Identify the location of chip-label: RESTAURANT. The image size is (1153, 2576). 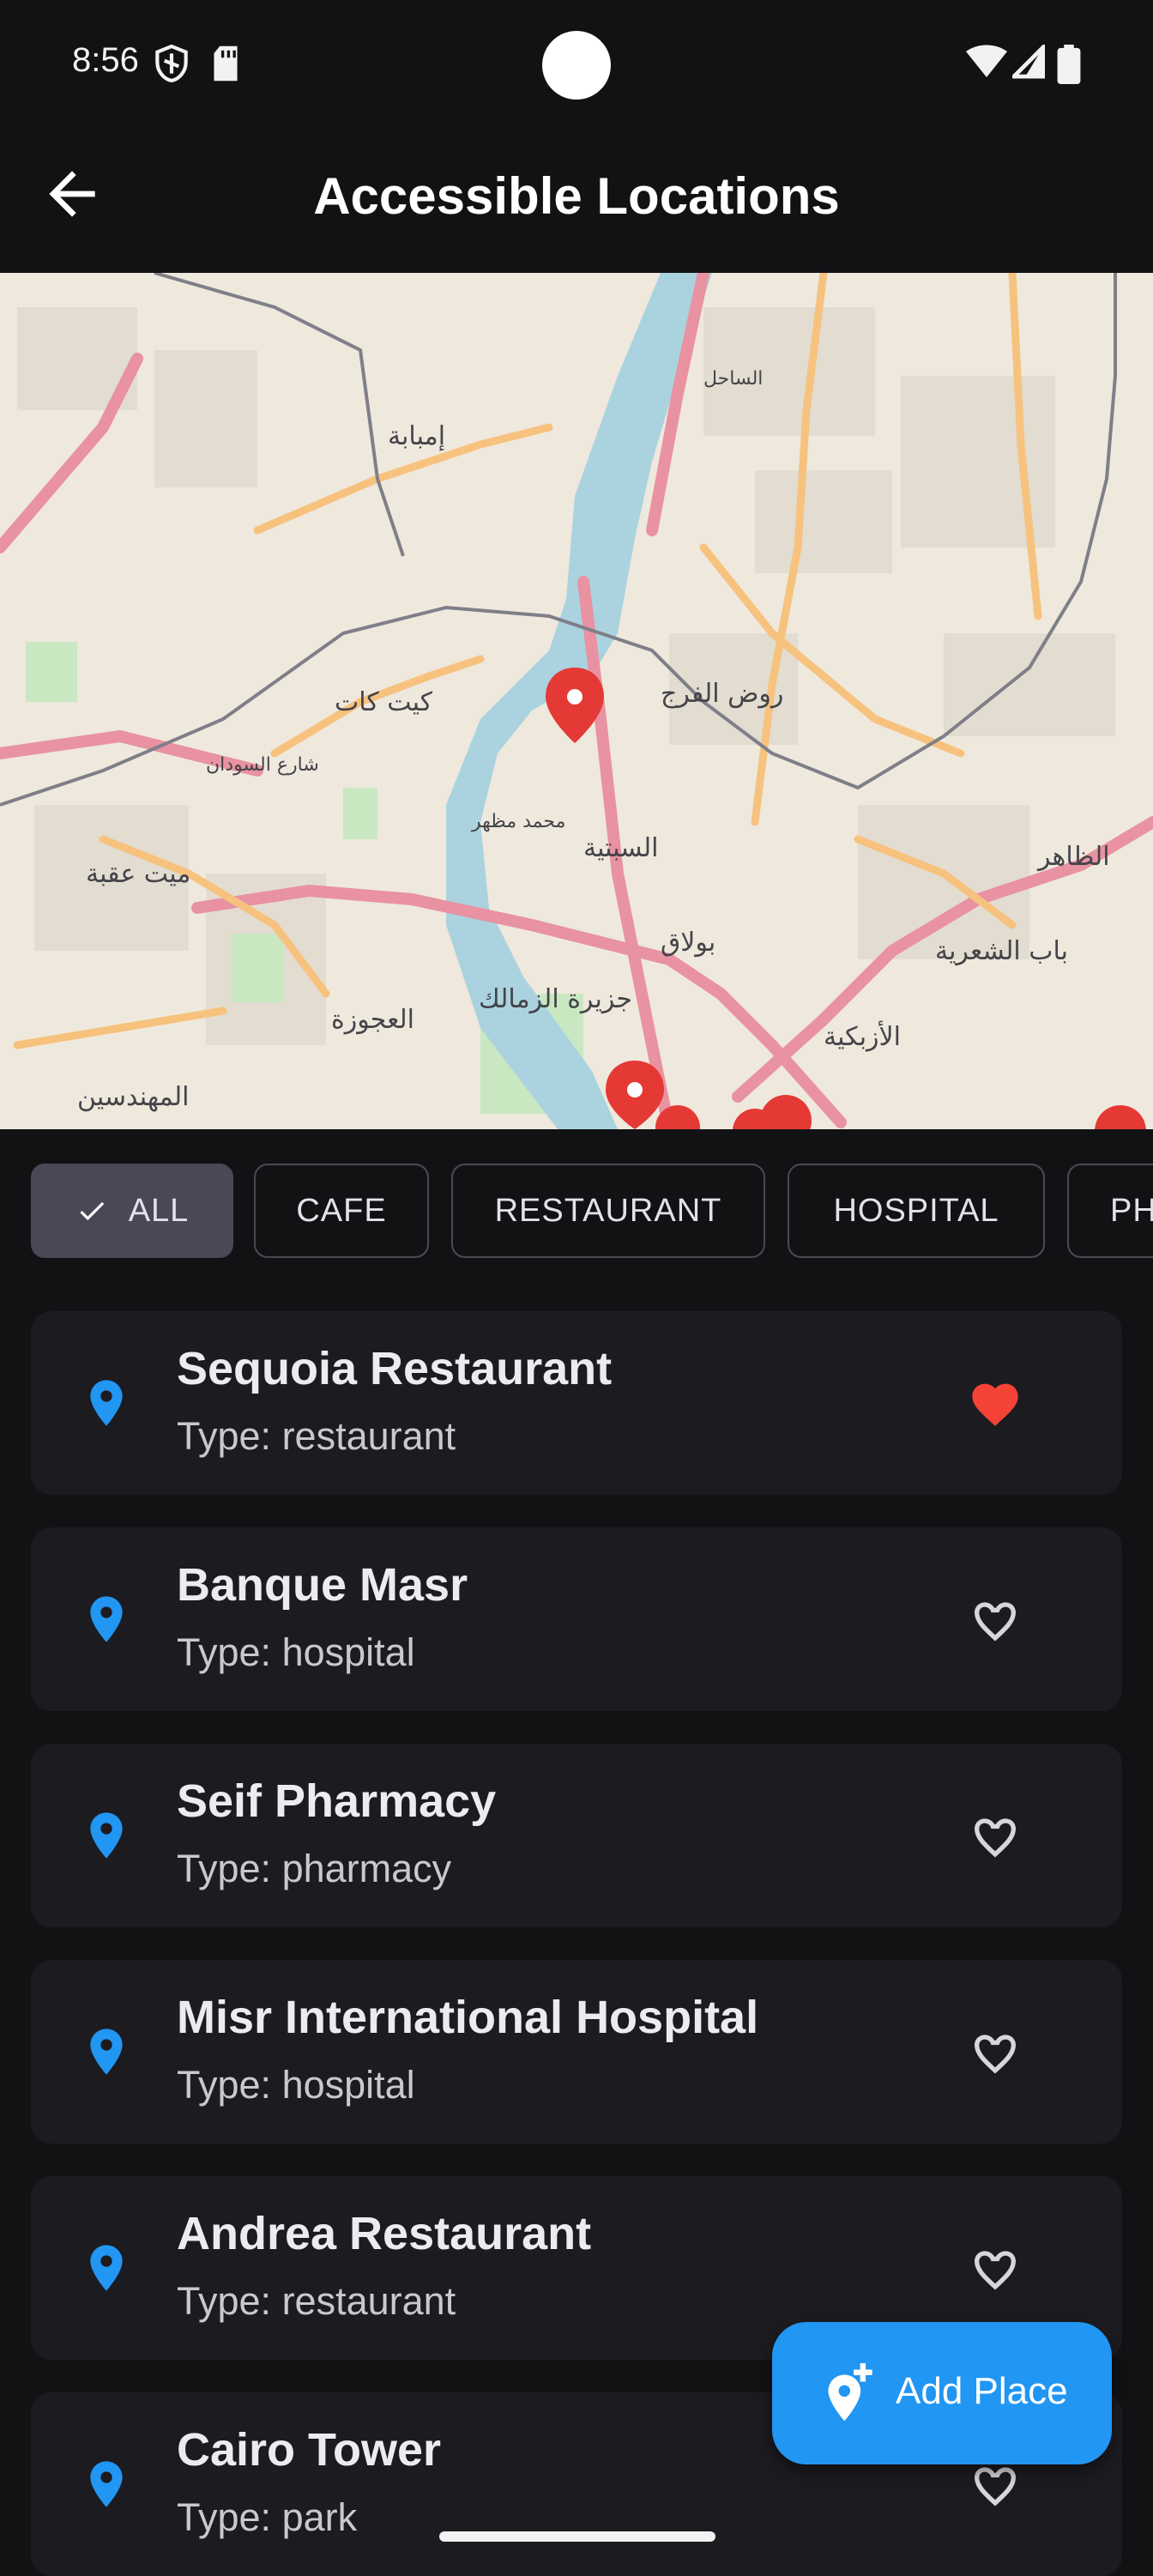
(608, 1210).